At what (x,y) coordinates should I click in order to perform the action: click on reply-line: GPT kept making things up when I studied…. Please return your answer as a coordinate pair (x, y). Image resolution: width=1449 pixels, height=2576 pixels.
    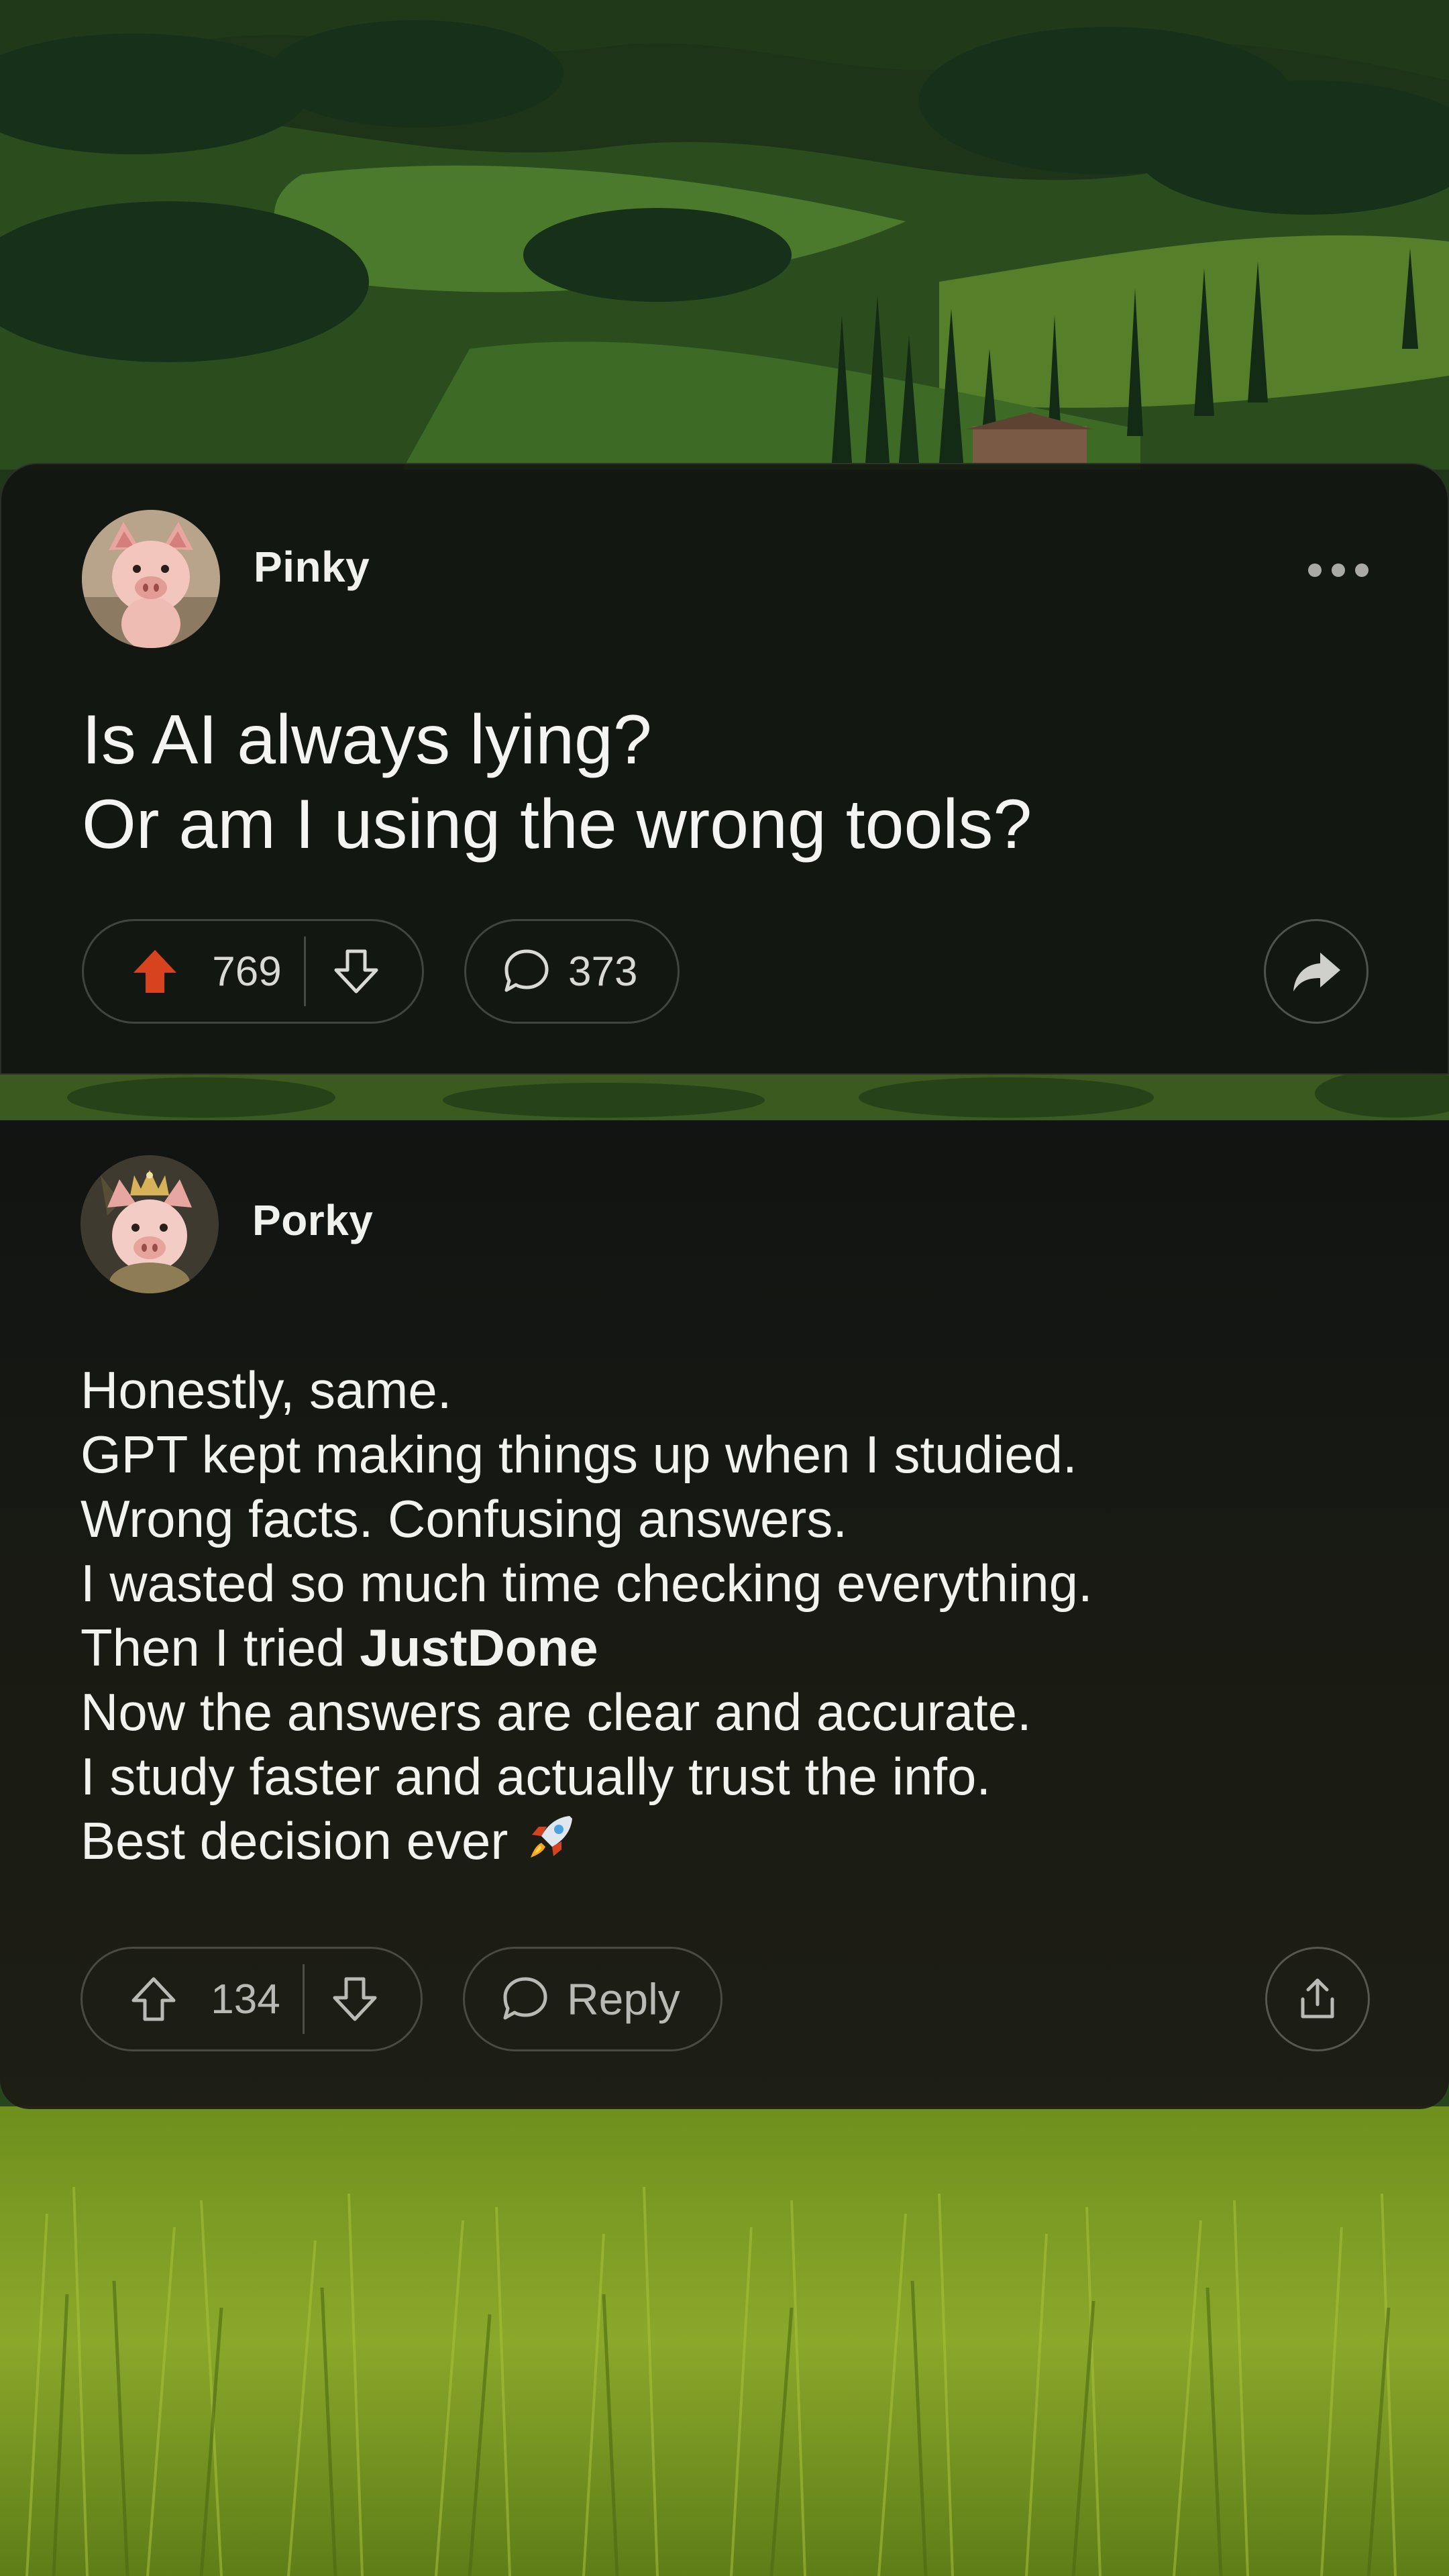
    Looking at the image, I should click on (578, 1454).